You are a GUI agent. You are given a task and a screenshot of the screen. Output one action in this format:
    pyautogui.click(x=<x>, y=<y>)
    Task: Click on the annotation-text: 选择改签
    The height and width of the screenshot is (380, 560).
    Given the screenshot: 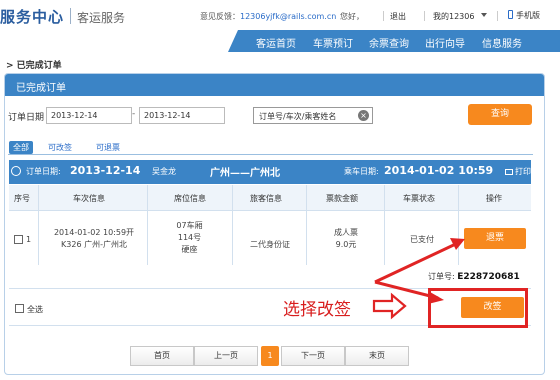 What is the action you would take?
    pyautogui.click(x=317, y=310)
    